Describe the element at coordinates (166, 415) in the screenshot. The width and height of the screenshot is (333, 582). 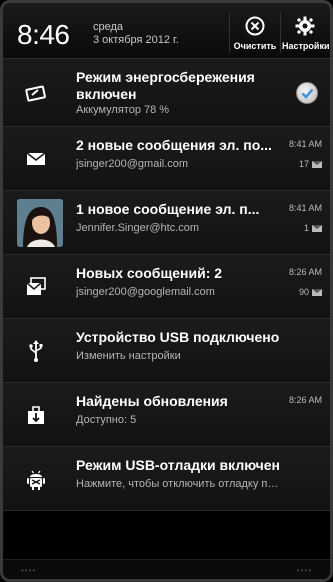
I see `notification-updates: Найдены обновления Доступно: 5 8:26 AM` at that location.